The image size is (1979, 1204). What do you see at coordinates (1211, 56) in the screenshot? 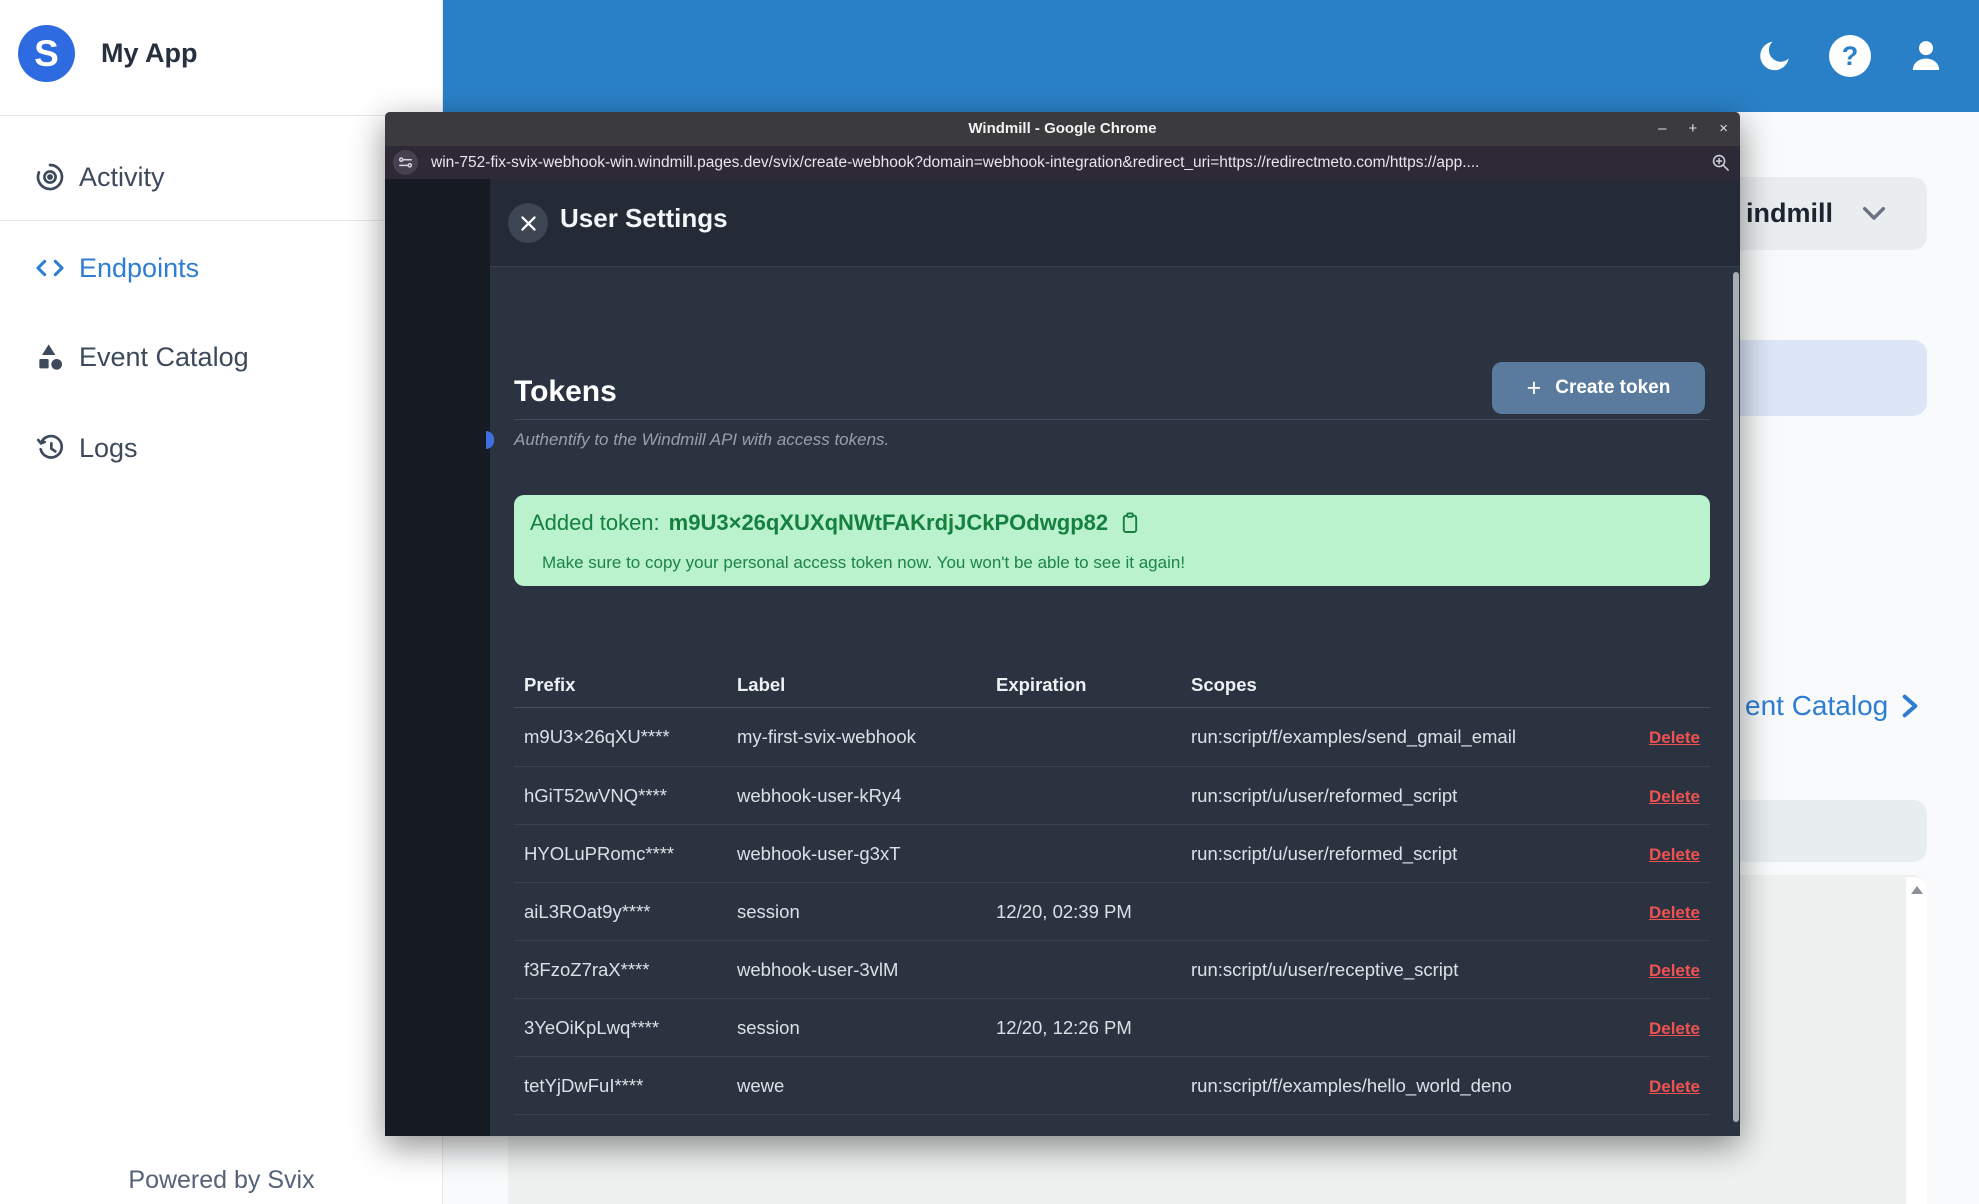
I see `app-topbar: ?` at bounding box center [1211, 56].